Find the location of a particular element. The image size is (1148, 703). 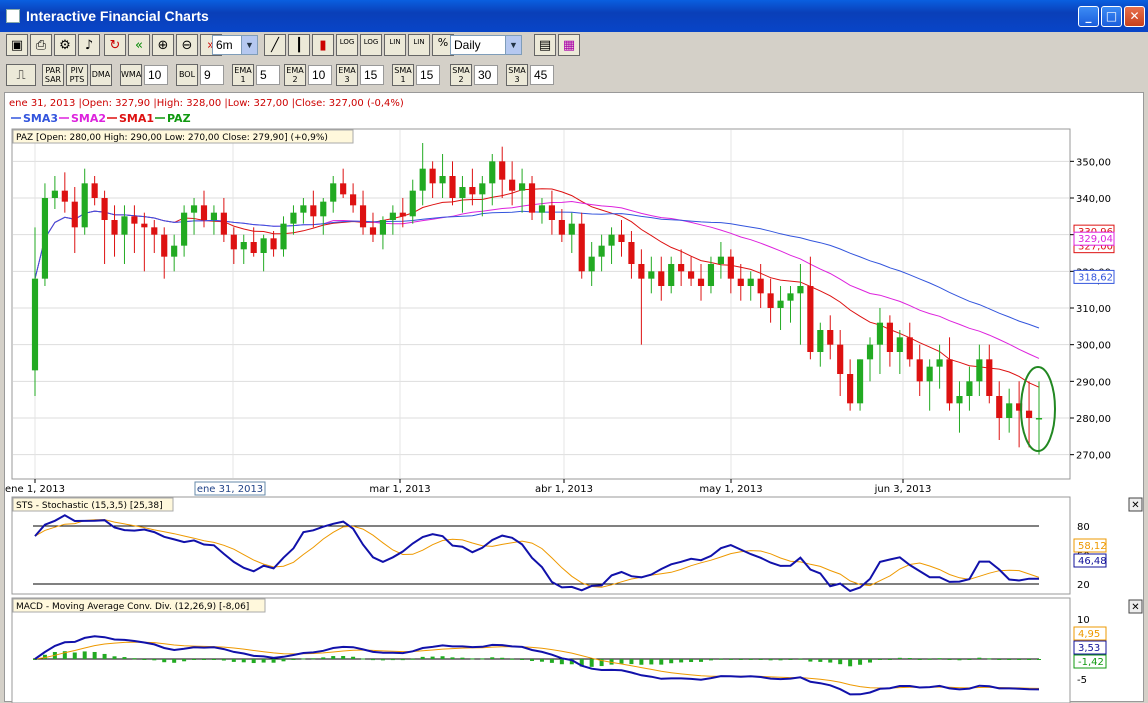

macd-tag: 3,53 is located at coordinates (1089, 648).